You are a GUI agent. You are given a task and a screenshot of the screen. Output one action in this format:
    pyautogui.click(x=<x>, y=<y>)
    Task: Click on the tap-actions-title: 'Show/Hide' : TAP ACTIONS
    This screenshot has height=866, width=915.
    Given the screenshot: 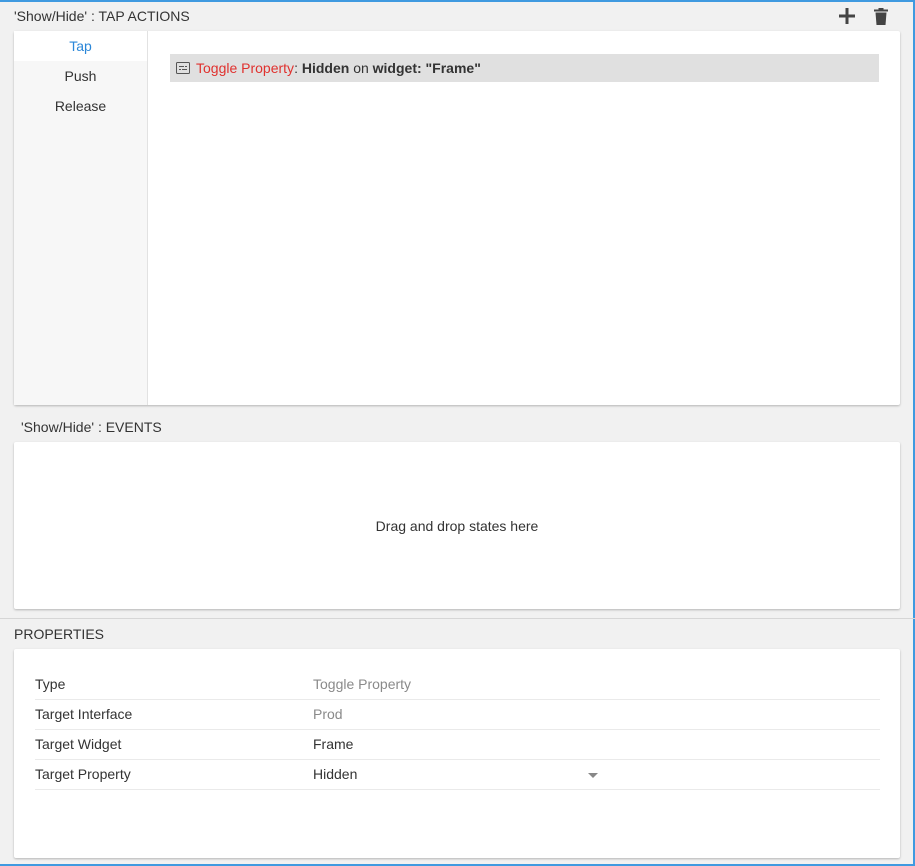 What is the action you would take?
    pyautogui.click(x=102, y=16)
    